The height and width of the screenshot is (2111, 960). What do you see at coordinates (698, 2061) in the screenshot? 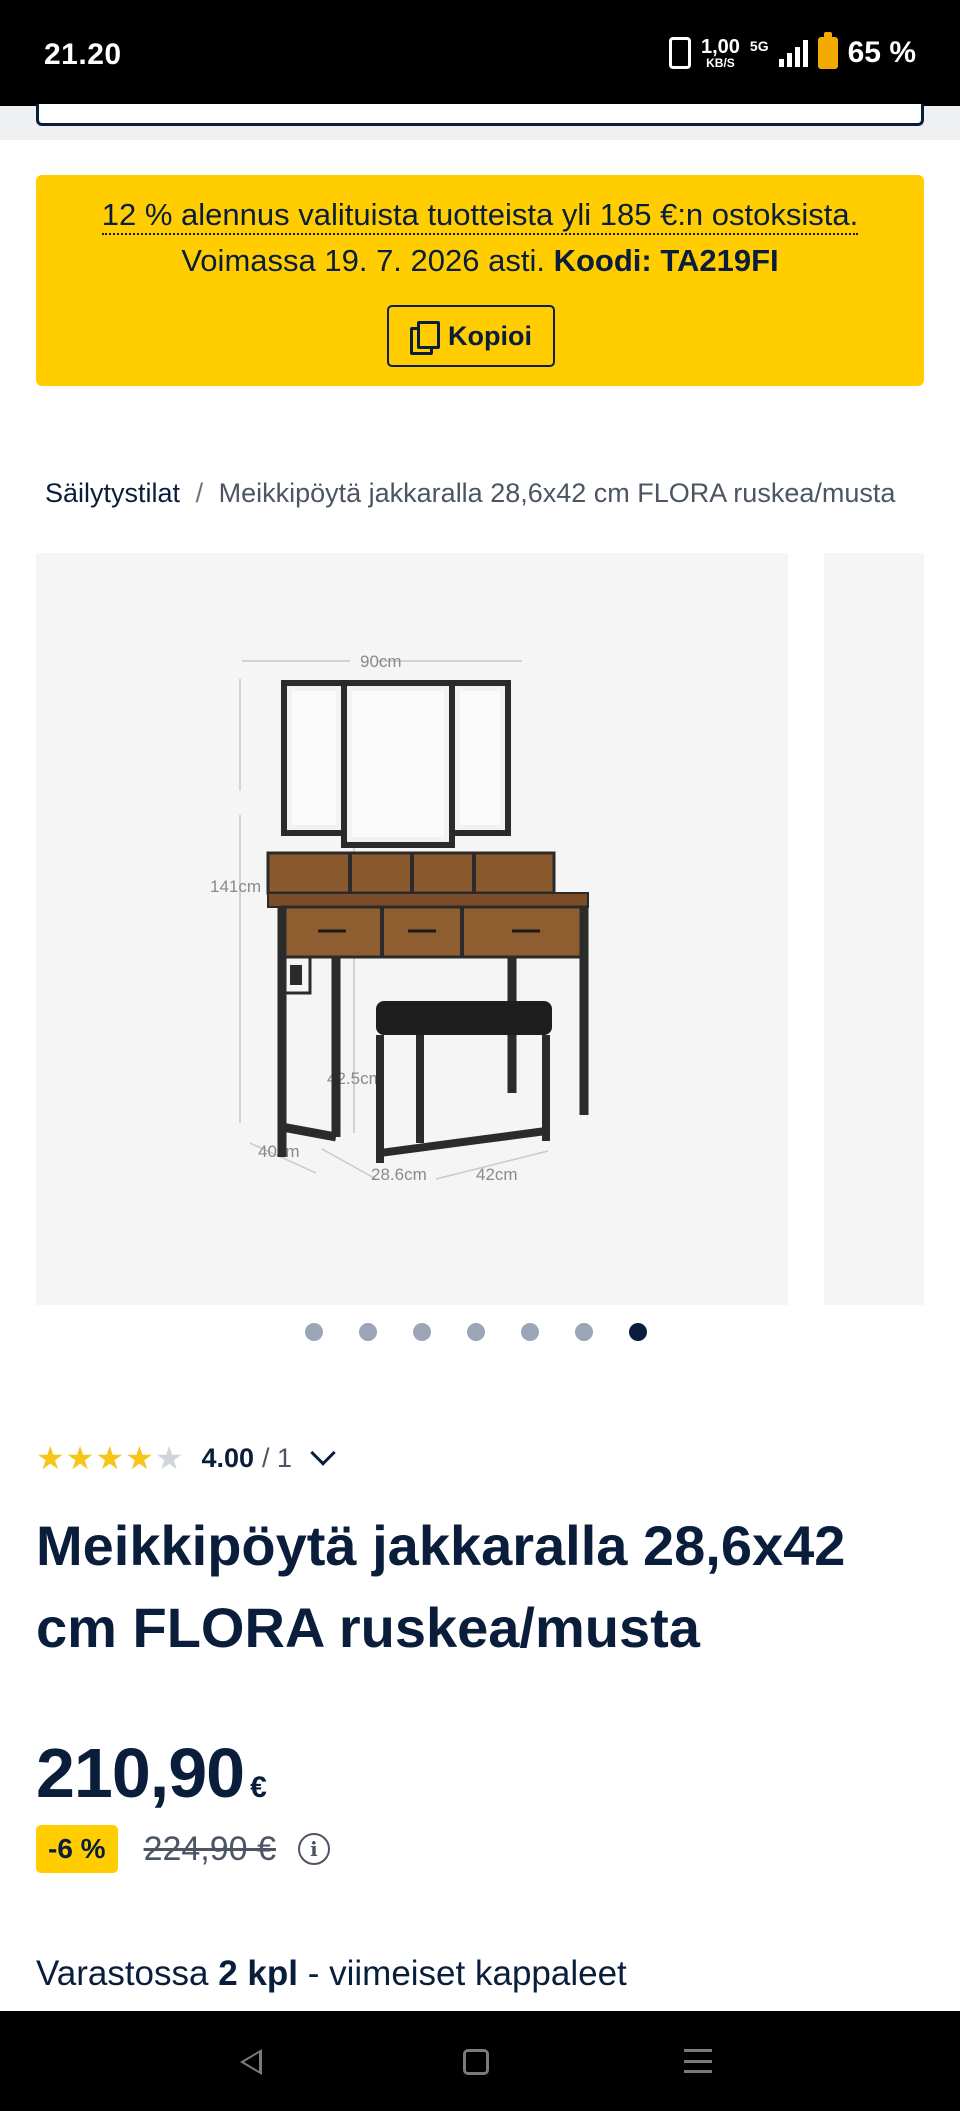
I see `recents-icon` at bounding box center [698, 2061].